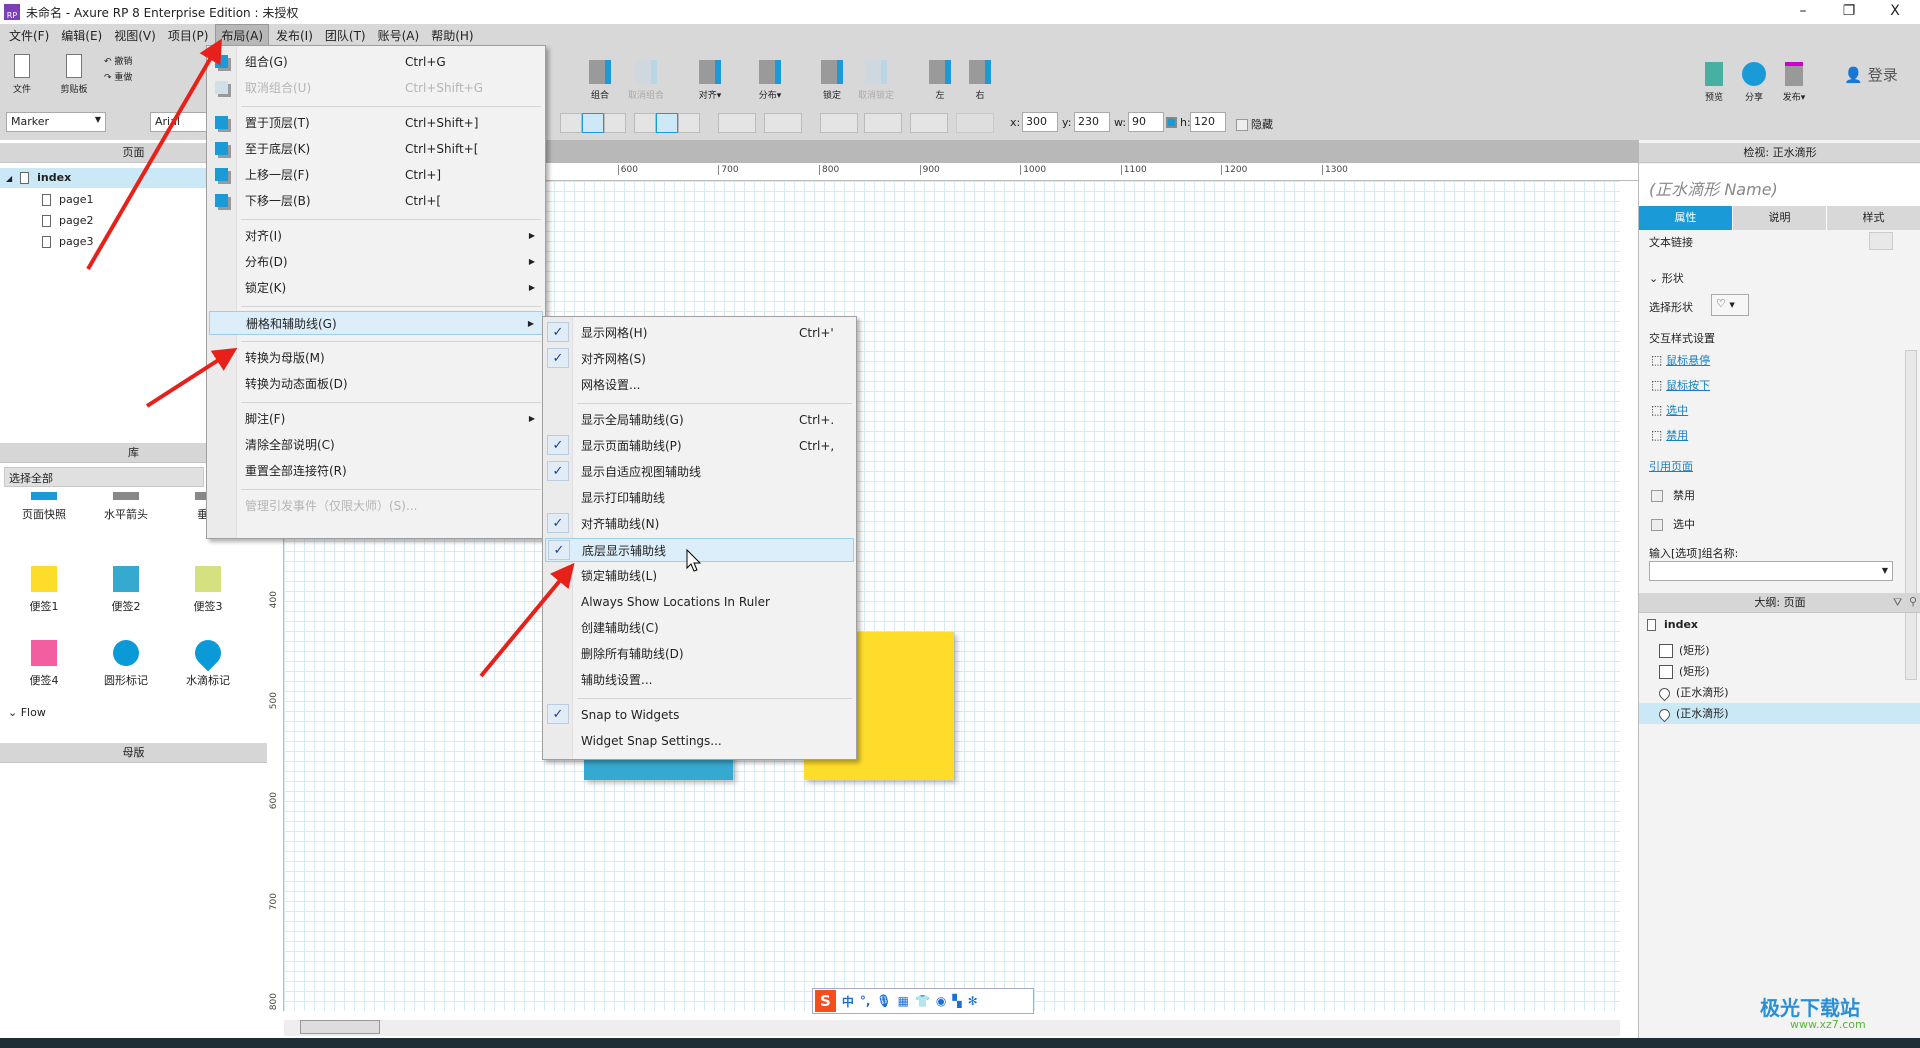 The width and height of the screenshot is (1920, 1048). I want to click on menu-item: 清除全部说明(C), so click(376, 445).